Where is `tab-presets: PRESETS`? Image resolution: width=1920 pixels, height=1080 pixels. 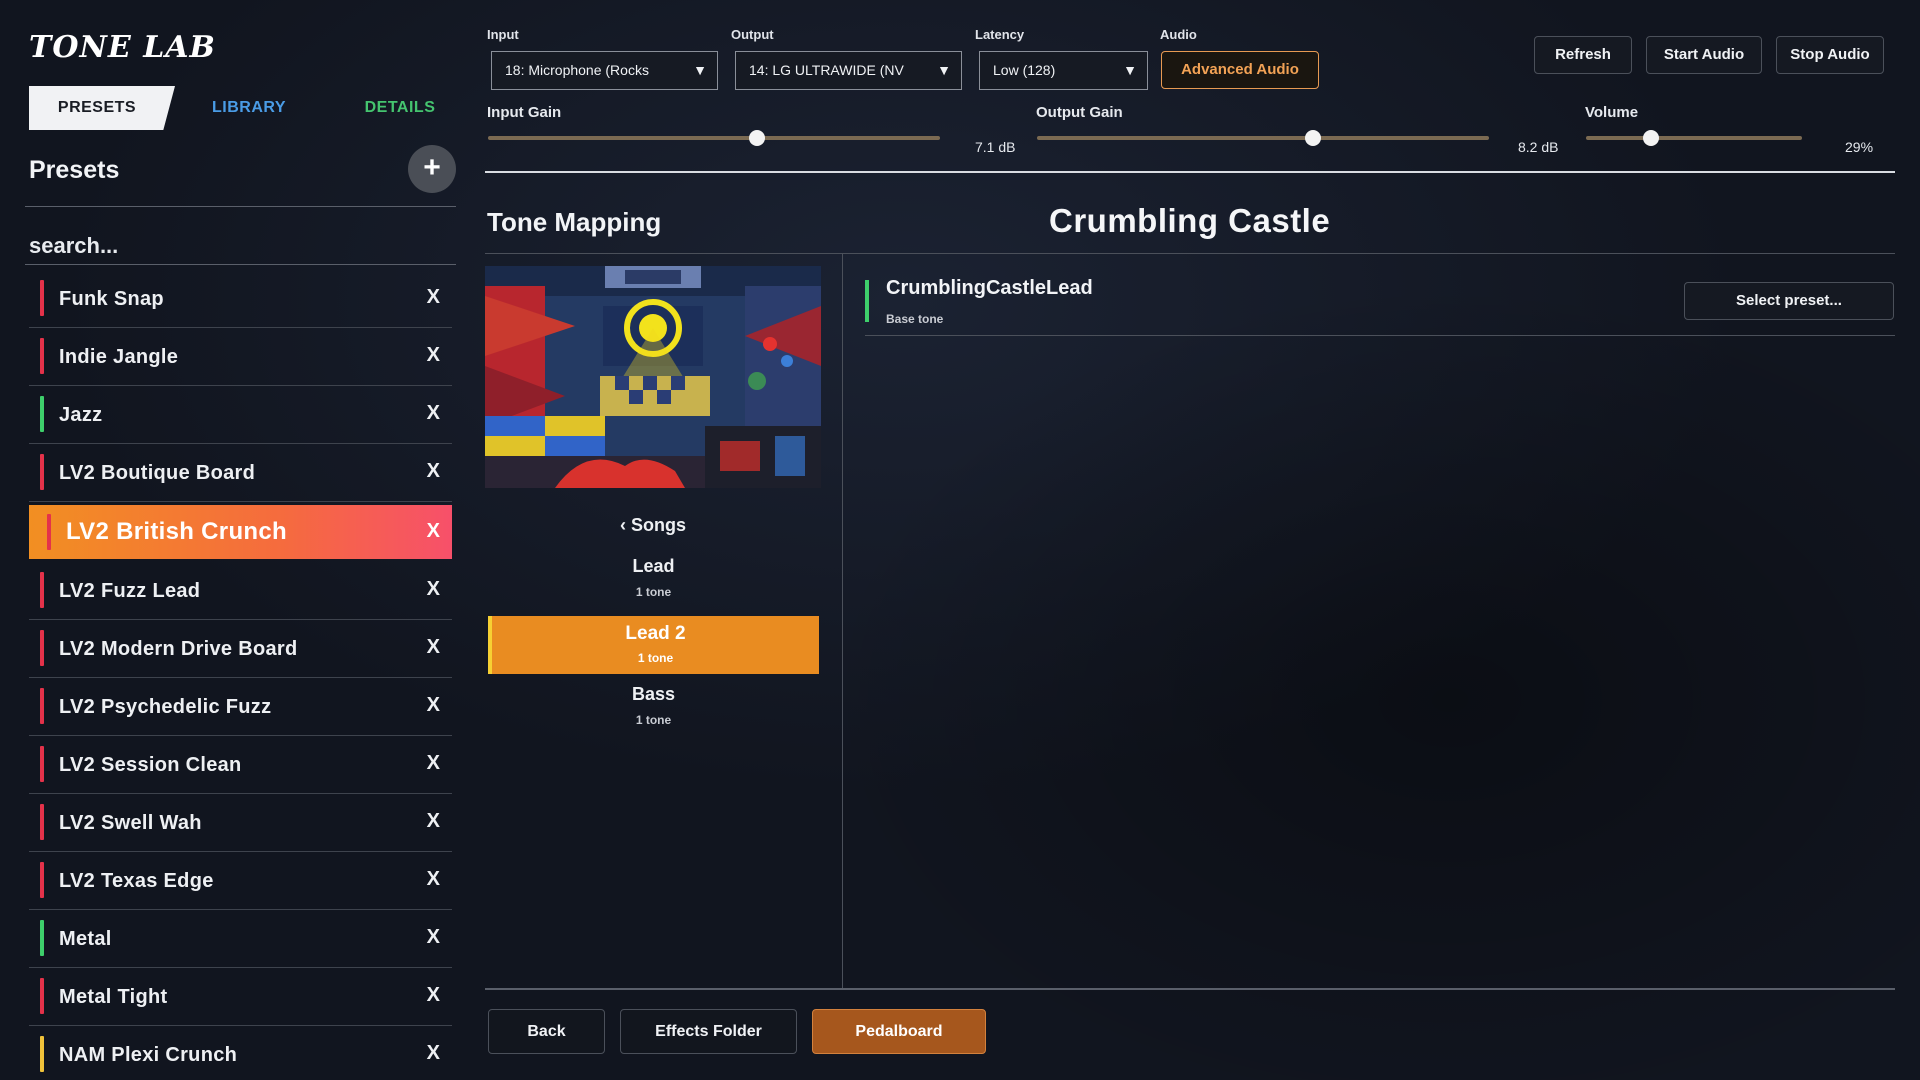
tab-presets: PRESETS is located at coordinates (102, 108).